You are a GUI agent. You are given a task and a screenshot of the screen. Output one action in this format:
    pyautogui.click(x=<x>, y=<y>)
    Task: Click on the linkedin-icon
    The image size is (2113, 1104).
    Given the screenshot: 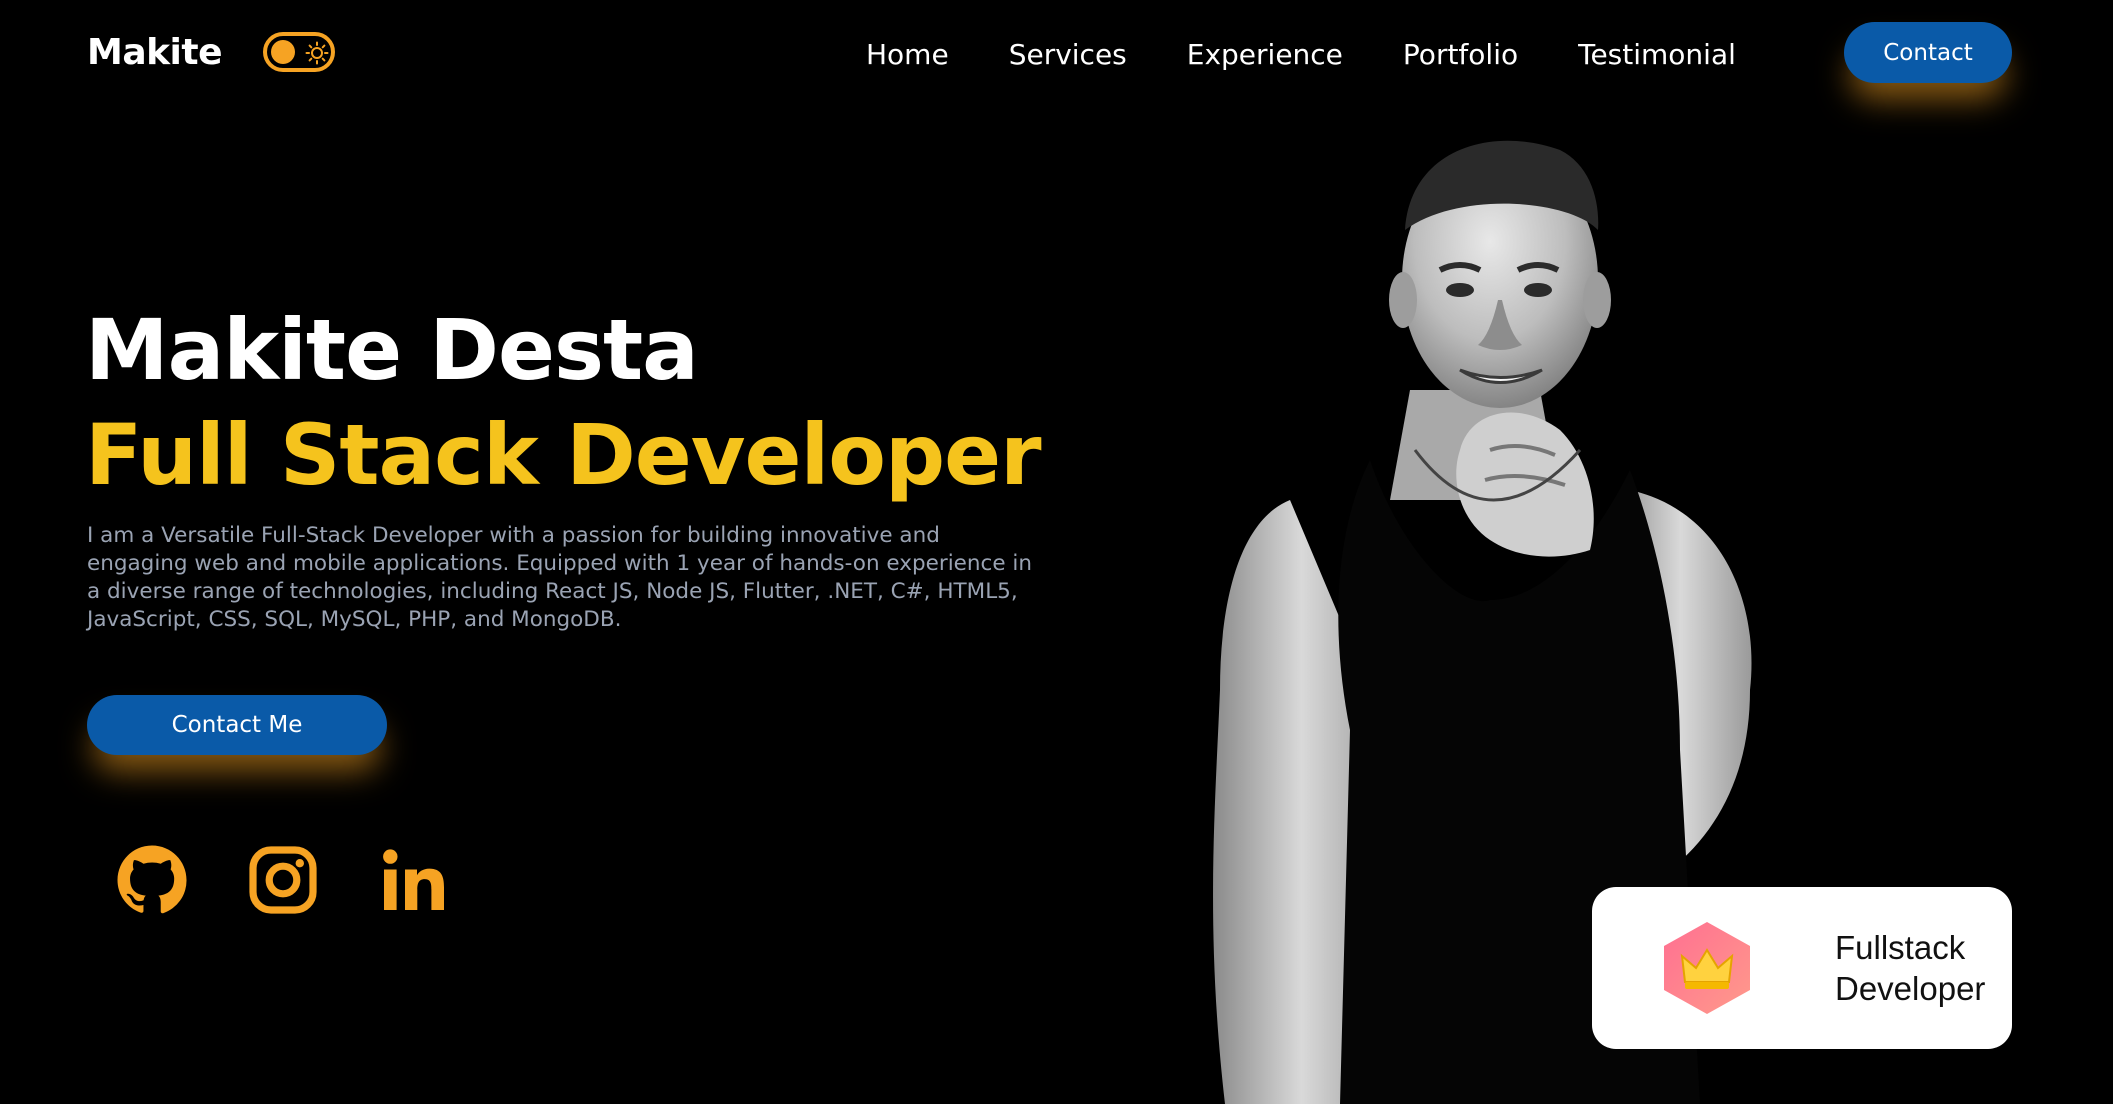 What is the action you would take?
    pyautogui.click(x=414, y=880)
    